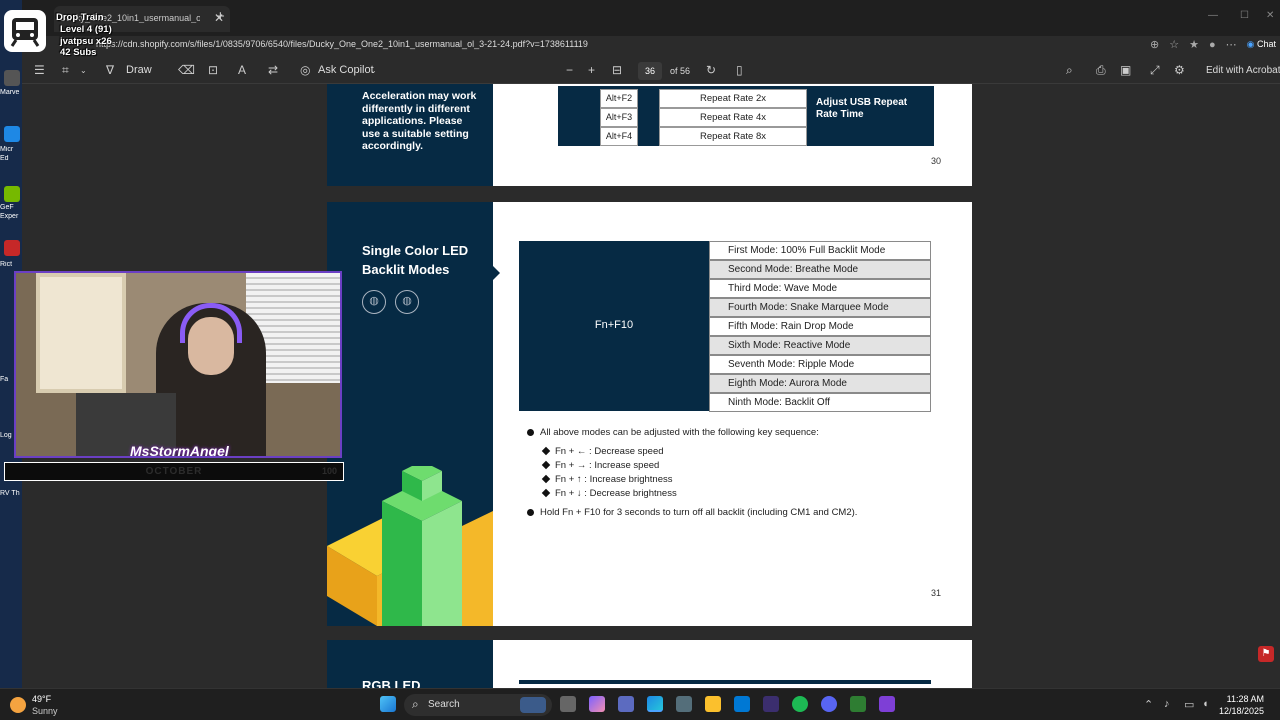 The image size is (1280, 720). I want to click on fullscreen-icon: ⤢, so click(1155, 70).